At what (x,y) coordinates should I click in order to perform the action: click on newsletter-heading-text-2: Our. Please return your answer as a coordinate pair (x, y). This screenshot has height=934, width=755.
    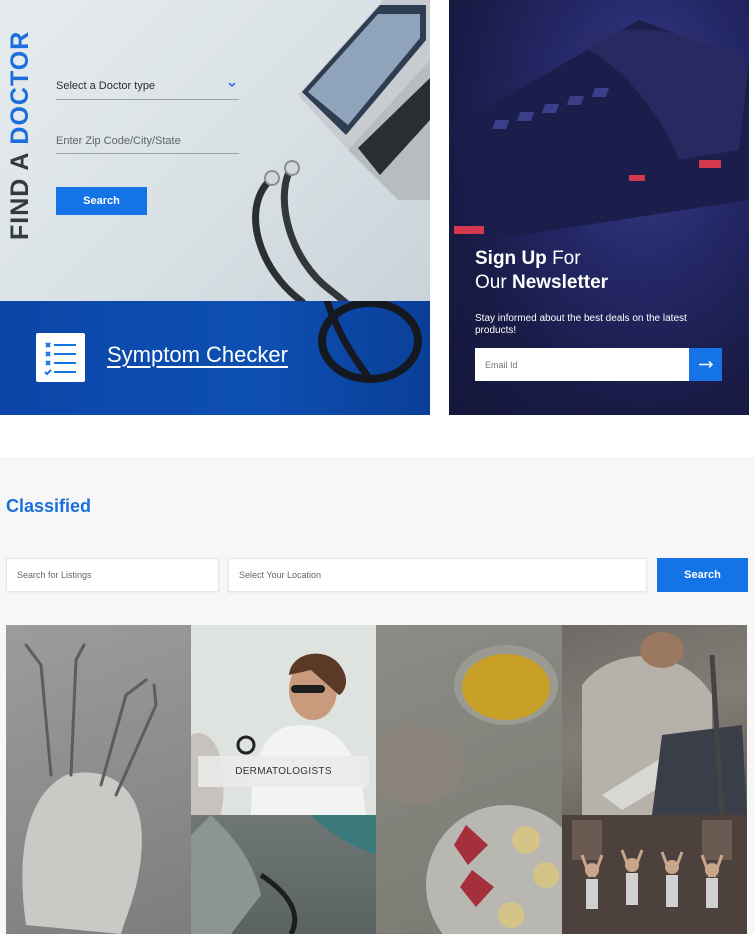
    Looking at the image, I should click on (491, 282).